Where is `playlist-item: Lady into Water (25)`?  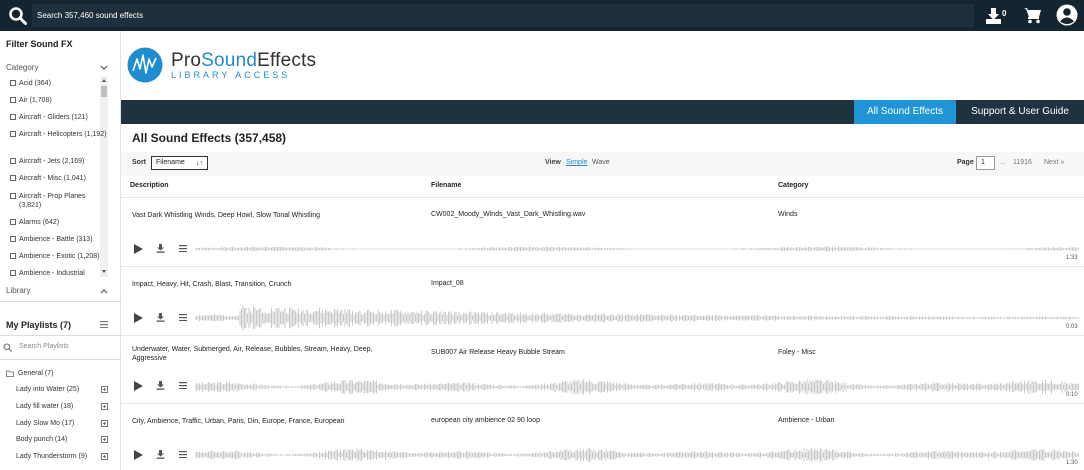 playlist-item: Lady into Water (25) is located at coordinates (47, 389).